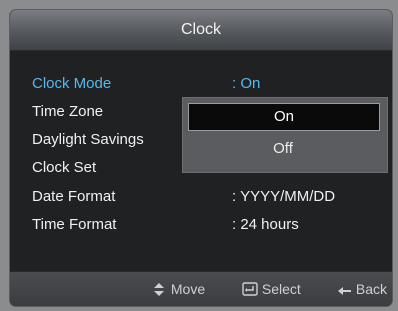  I want to click on menu-item-clock-mode: Clock Mode, so click(71, 83).